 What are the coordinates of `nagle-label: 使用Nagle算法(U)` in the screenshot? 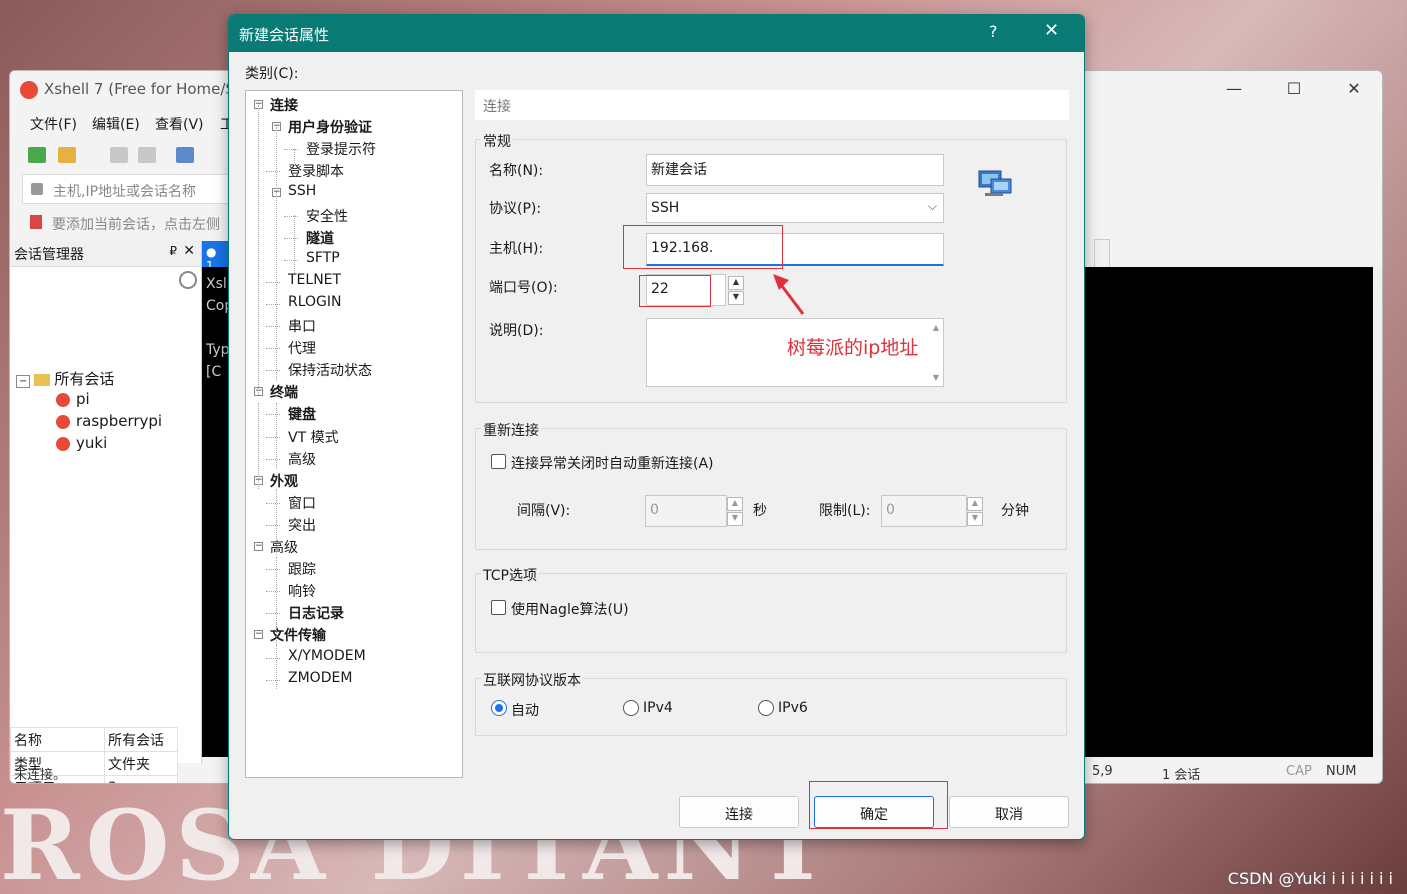 It's located at (570, 609).